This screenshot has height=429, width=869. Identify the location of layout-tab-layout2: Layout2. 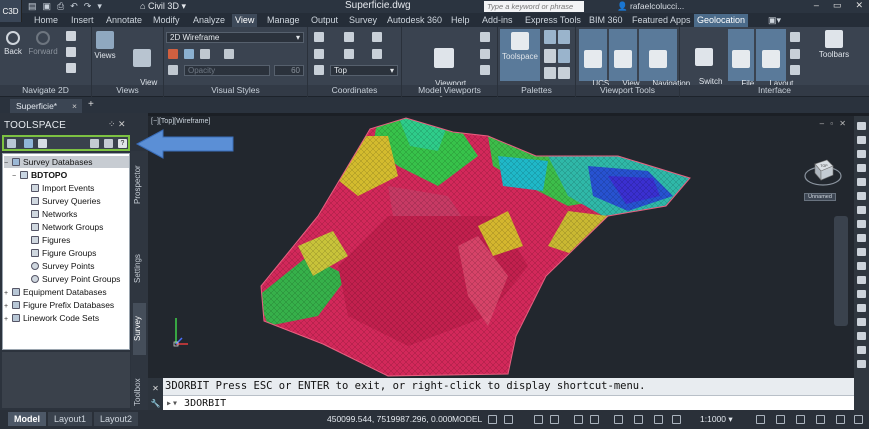
(116, 419).